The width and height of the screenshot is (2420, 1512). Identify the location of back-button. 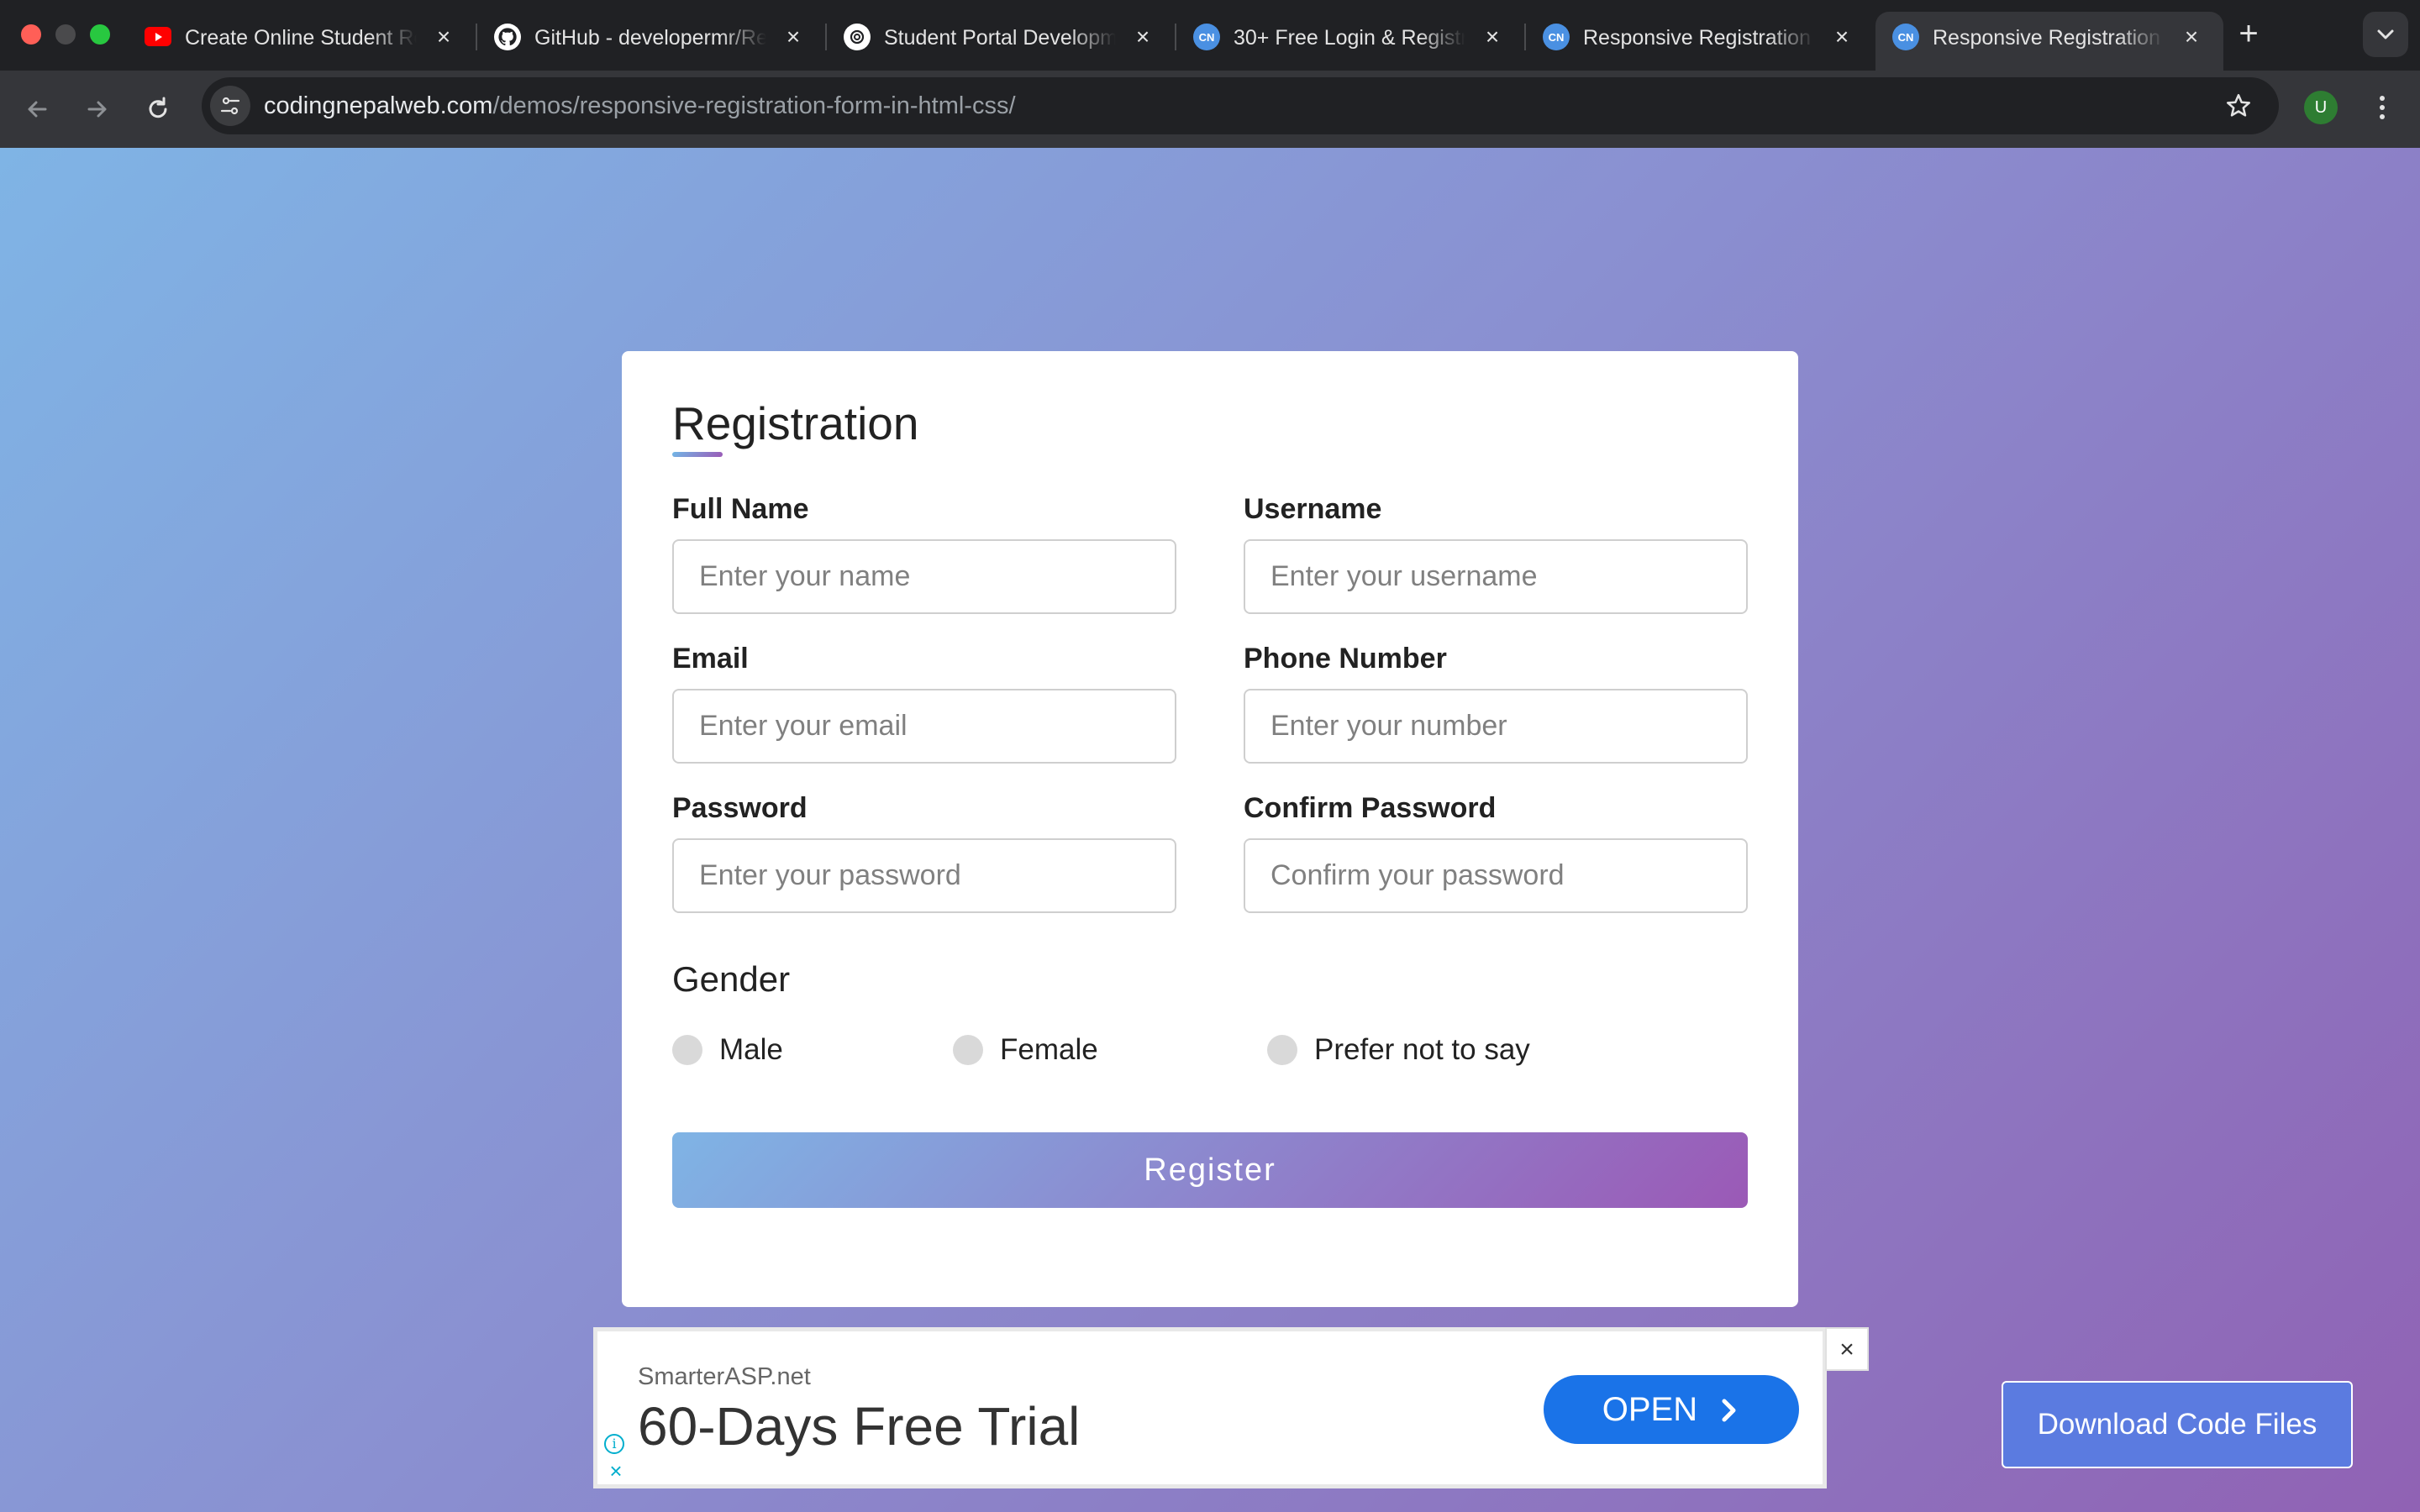
(37, 109).